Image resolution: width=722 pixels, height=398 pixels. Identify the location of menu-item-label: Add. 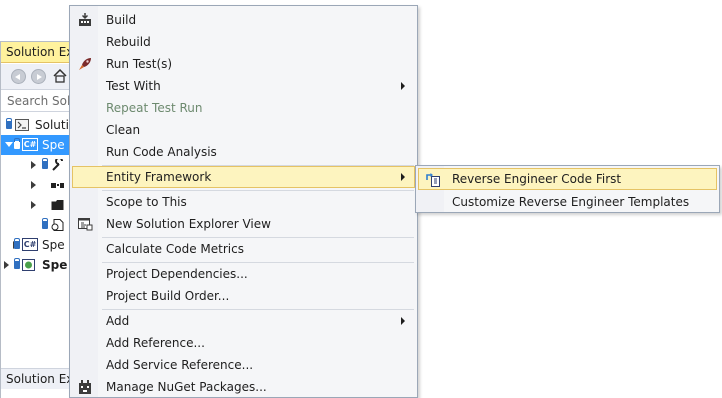
(118, 321).